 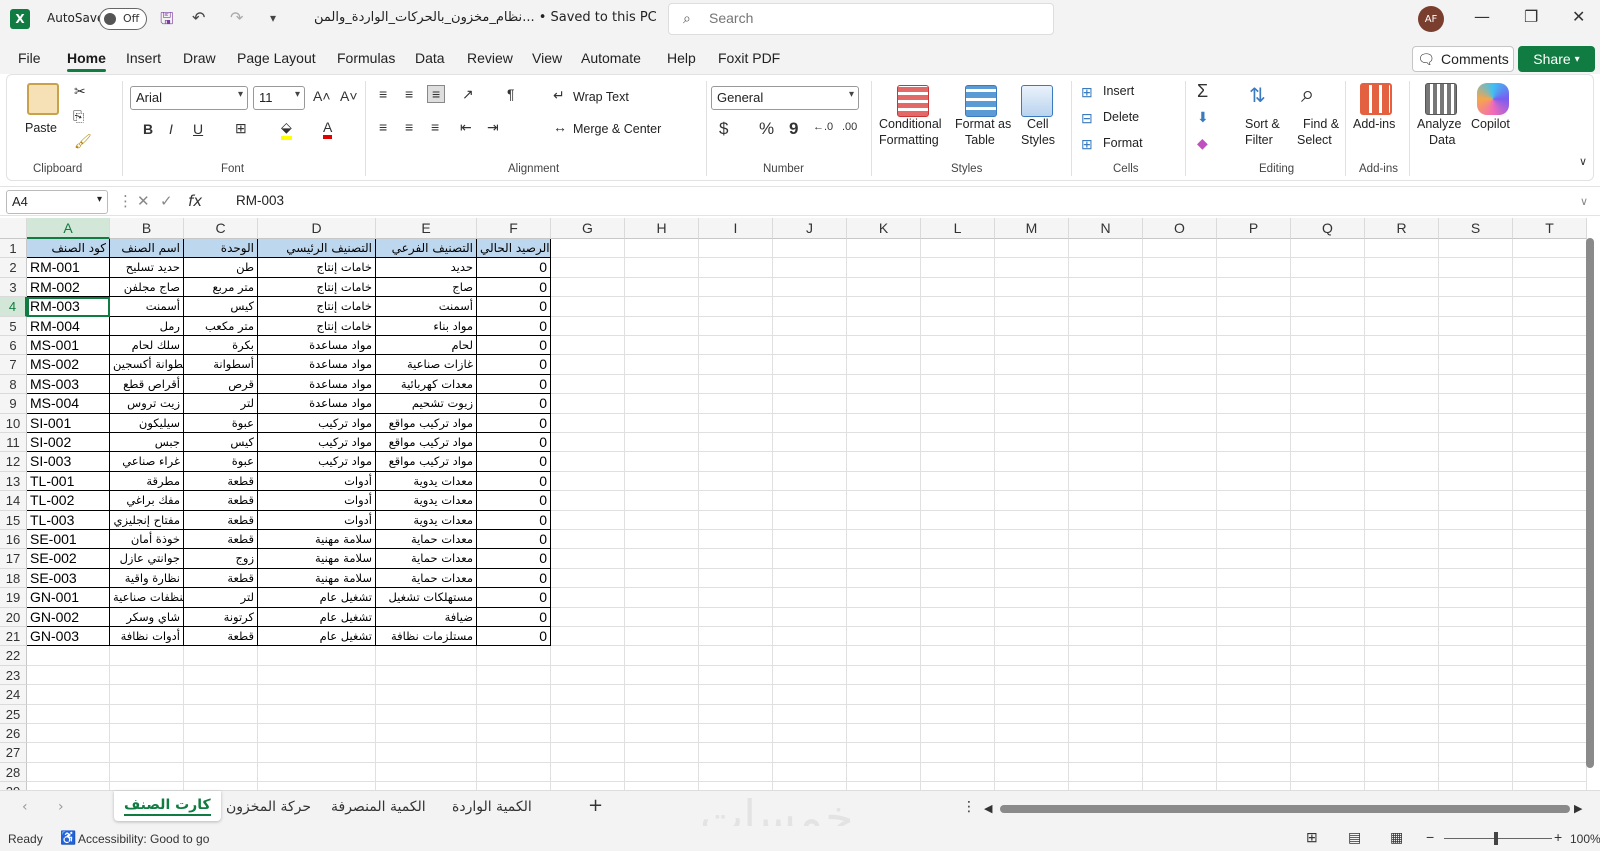 What do you see at coordinates (1328, 228) in the screenshot?
I see `column-header: Q` at bounding box center [1328, 228].